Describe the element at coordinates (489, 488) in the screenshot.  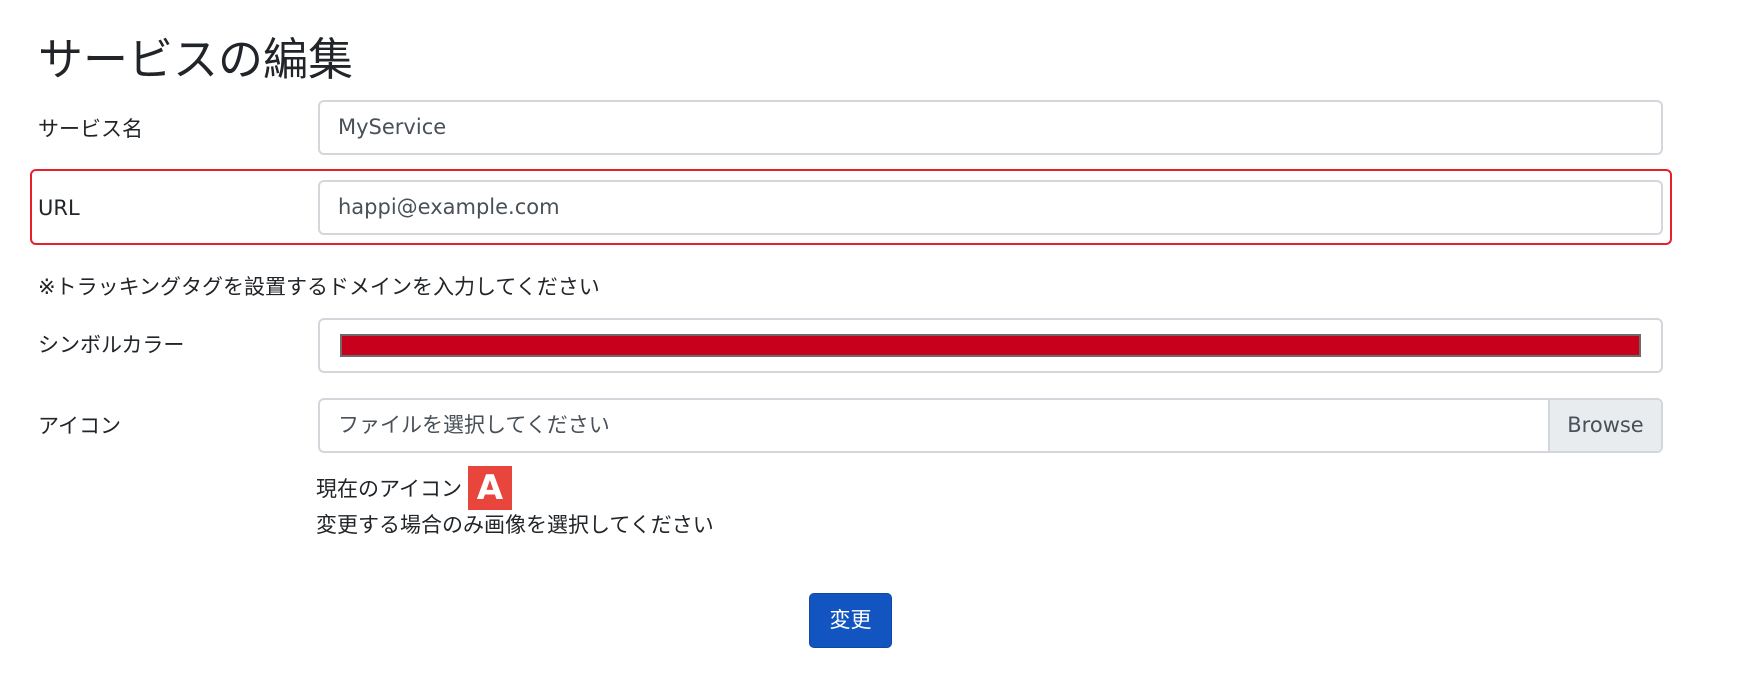
I see `current-icon-avatar: A` at that location.